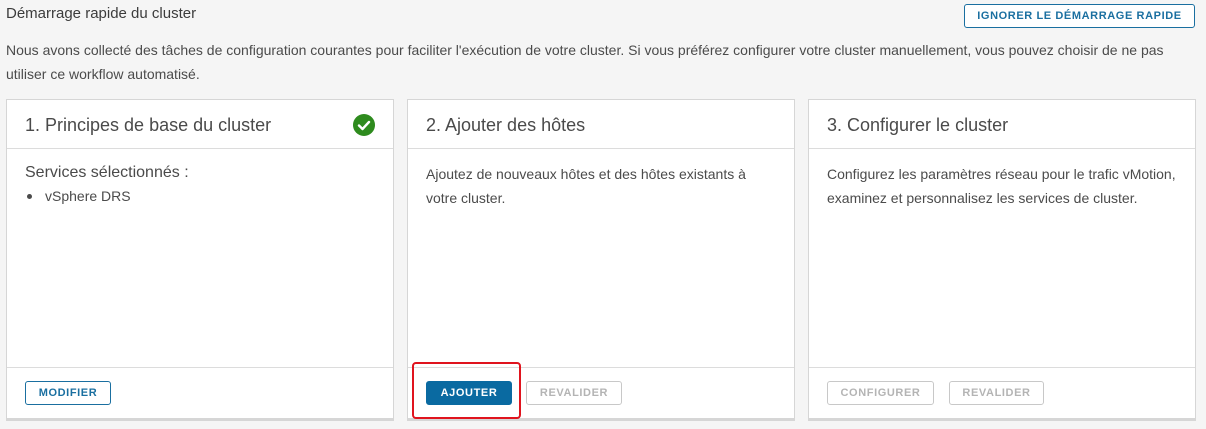 This screenshot has height=429, width=1206. What do you see at coordinates (88, 196) in the screenshot?
I see `service-name: vSphere DRS` at bounding box center [88, 196].